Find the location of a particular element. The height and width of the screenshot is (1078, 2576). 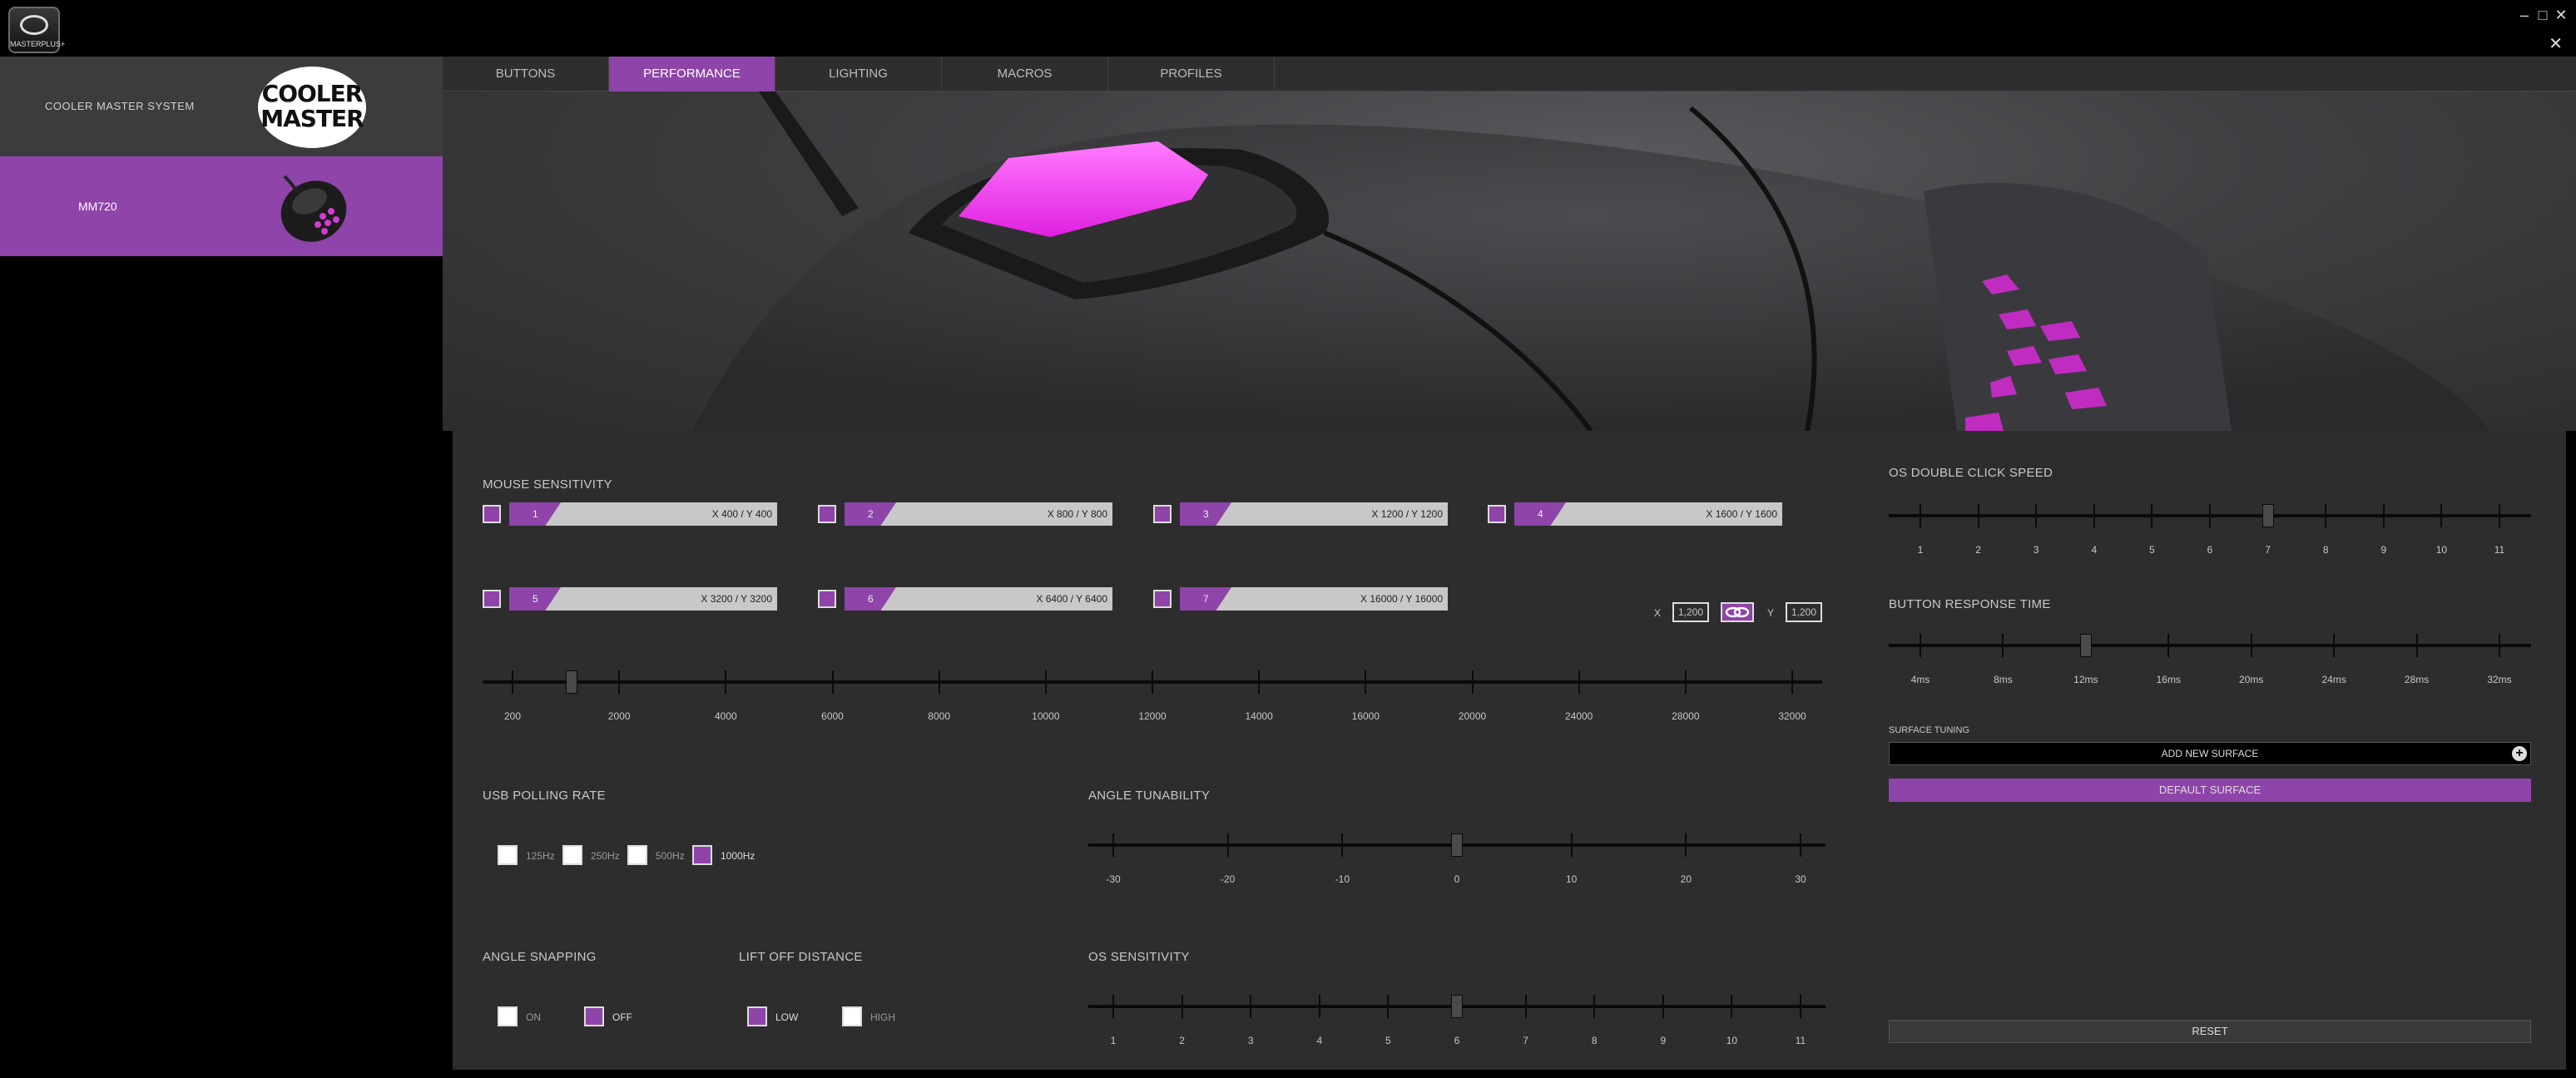

slider-track is located at coordinates (2210, 646).